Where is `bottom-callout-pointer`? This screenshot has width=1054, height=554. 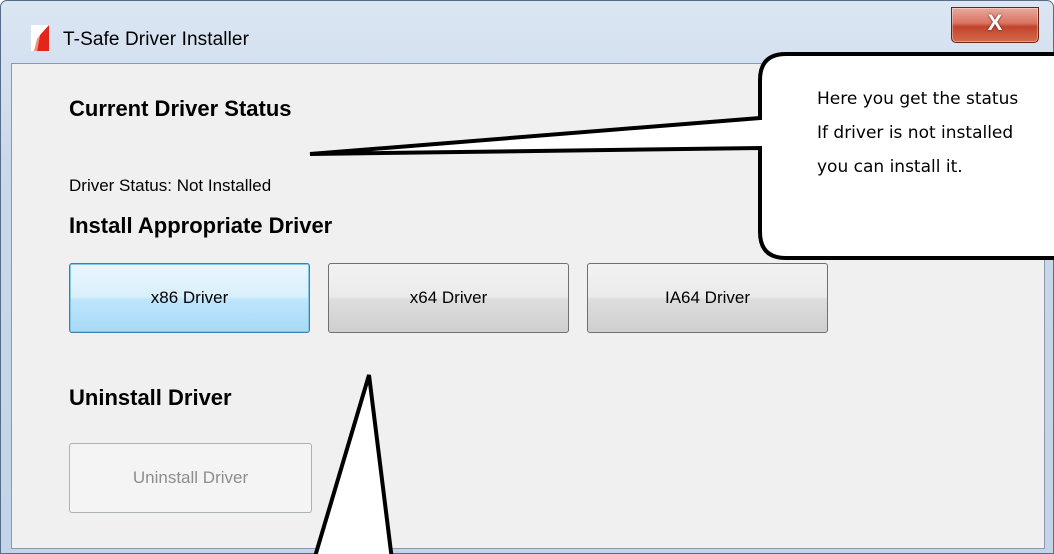 bottom-callout-pointer is located at coordinates (353, 464).